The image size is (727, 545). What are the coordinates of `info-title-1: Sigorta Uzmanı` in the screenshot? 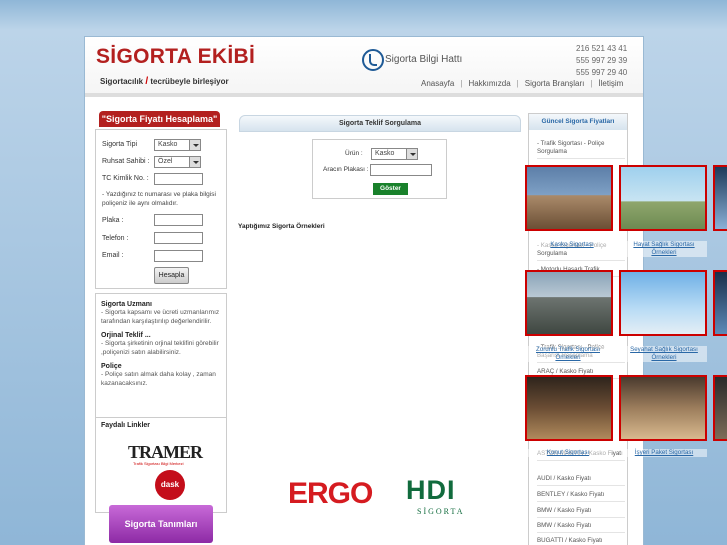 It's located at (126, 304).